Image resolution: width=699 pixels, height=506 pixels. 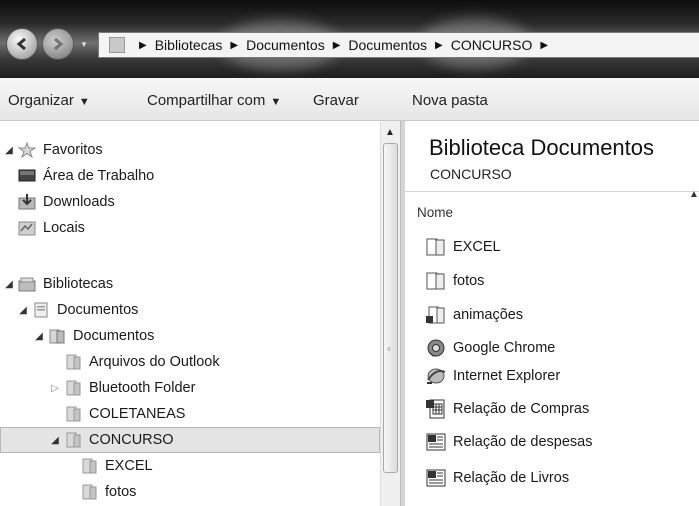 What do you see at coordinates (436, 315) in the screenshot?
I see `media-folder-icon` at bounding box center [436, 315].